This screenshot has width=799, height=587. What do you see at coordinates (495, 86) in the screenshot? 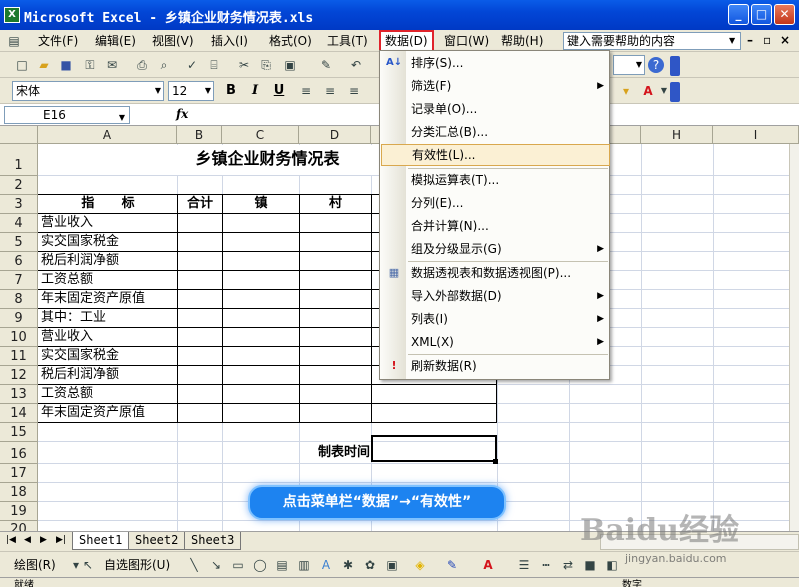
I see `menu-item-filter: 筛选(F) ▶` at bounding box center [495, 86].